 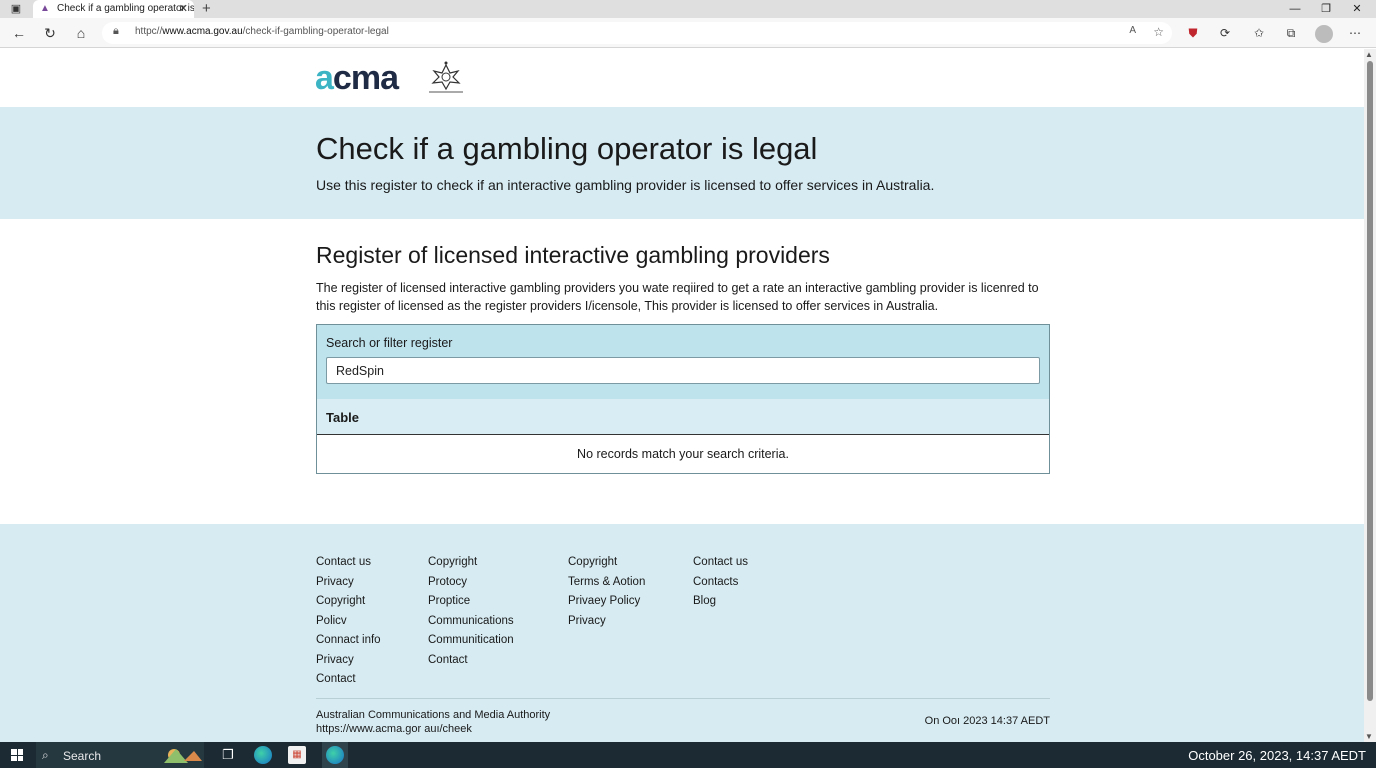 What do you see at coordinates (183, 9) in the screenshot?
I see `tab-close-icon: ✕` at bounding box center [183, 9].